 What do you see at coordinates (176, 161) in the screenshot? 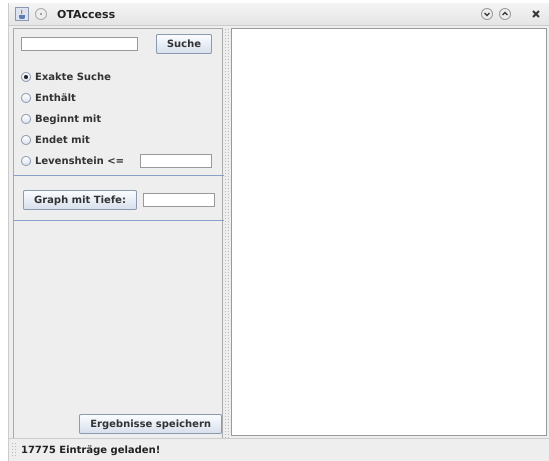
I see `distance-field` at bounding box center [176, 161].